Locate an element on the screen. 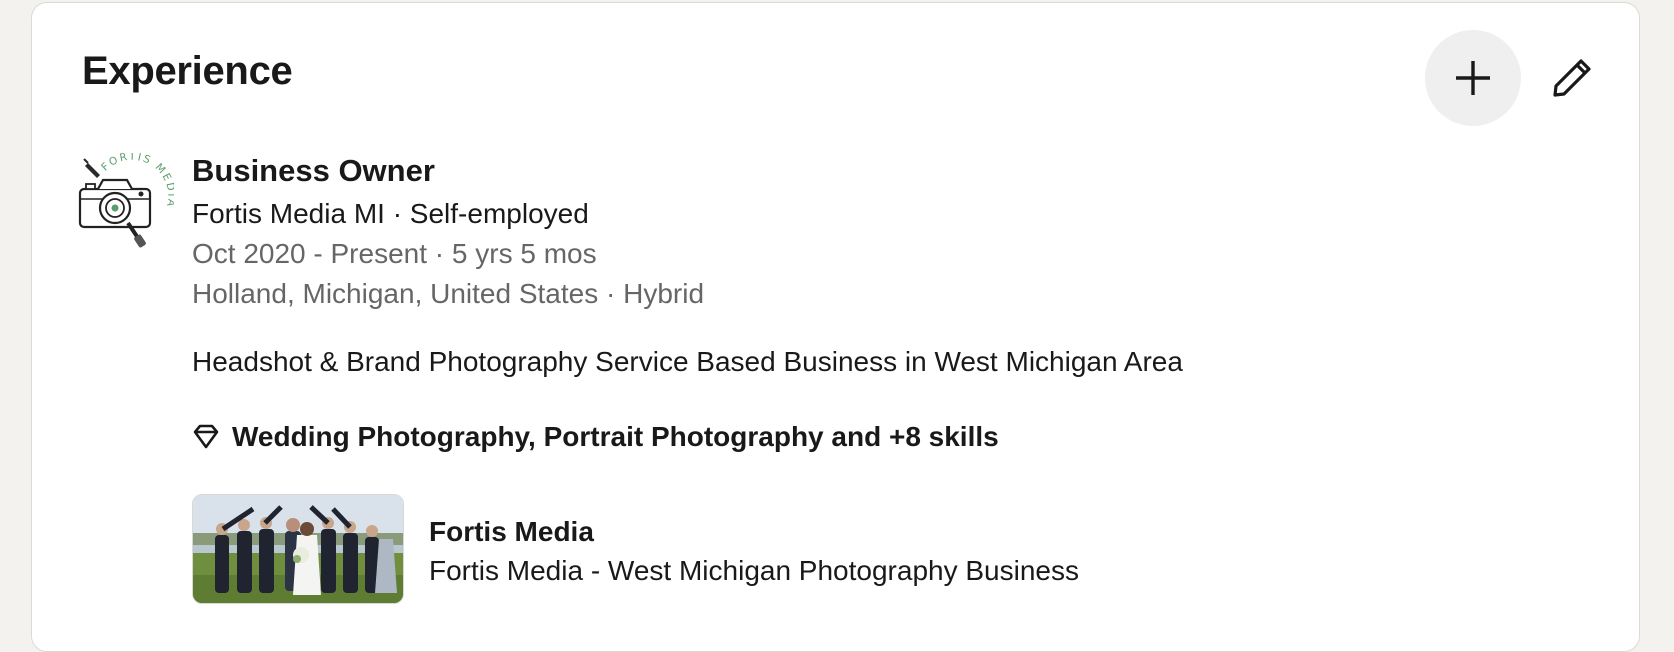 The width and height of the screenshot is (1674, 652). media-thumbnail is located at coordinates (298, 549).